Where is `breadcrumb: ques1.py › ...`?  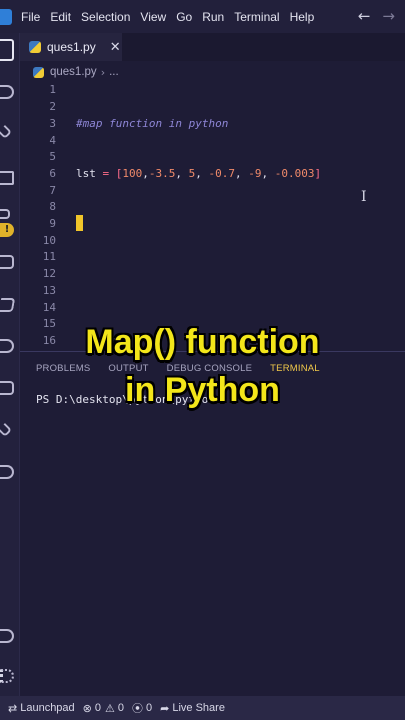 breadcrumb: ques1.py › ... is located at coordinates (212, 72).